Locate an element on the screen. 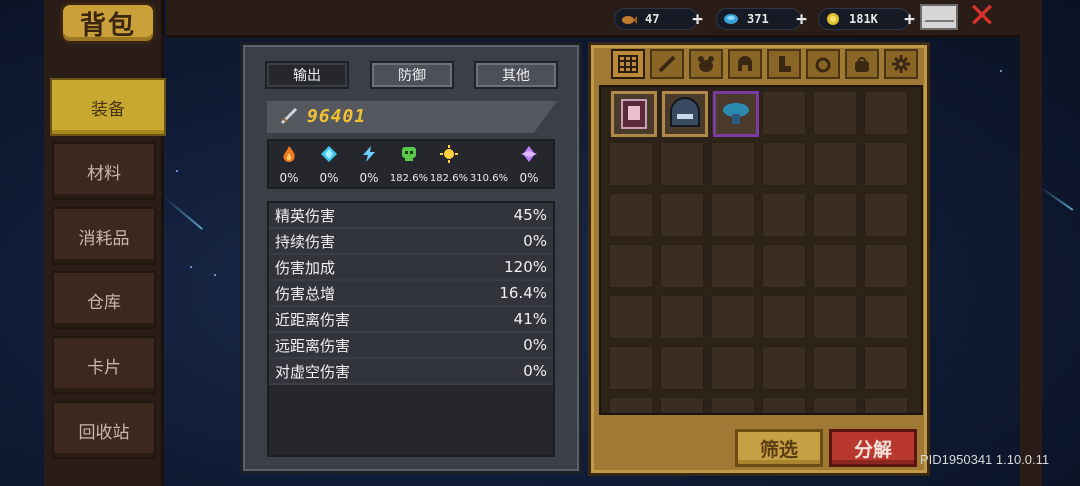 The height and width of the screenshot is (486, 1080). bag-icon is located at coordinates (862, 64).